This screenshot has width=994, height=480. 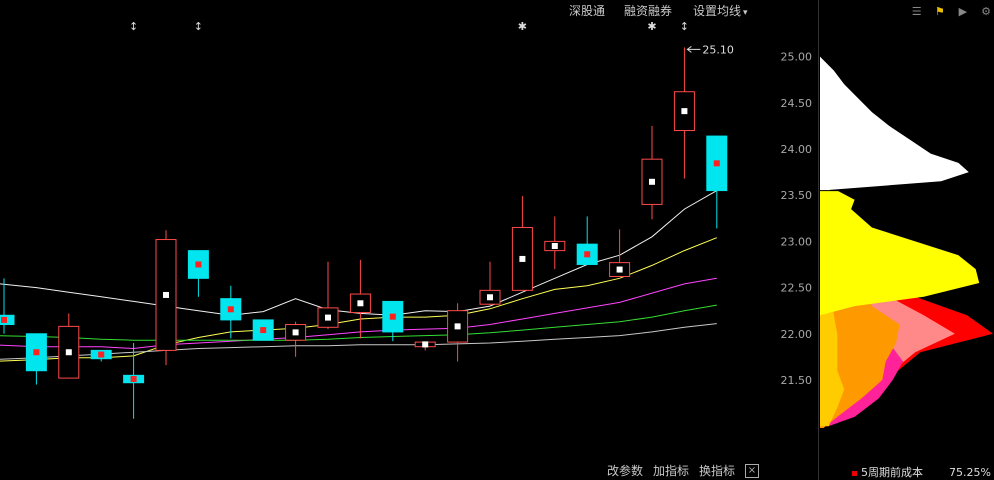 What do you see at coordinates (986, 12) in the screenshot?
I see `gear-icon: ⚙` at bounding box center [986, 12].